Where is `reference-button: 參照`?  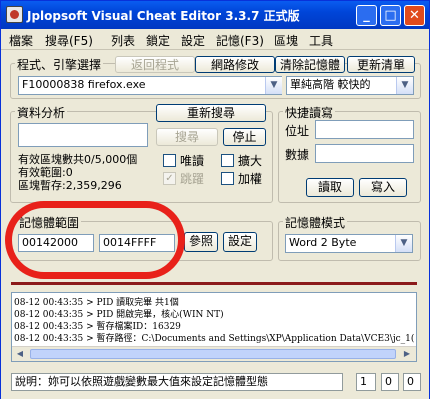
reference-button: 參照 is located at coordinates (201, 242).